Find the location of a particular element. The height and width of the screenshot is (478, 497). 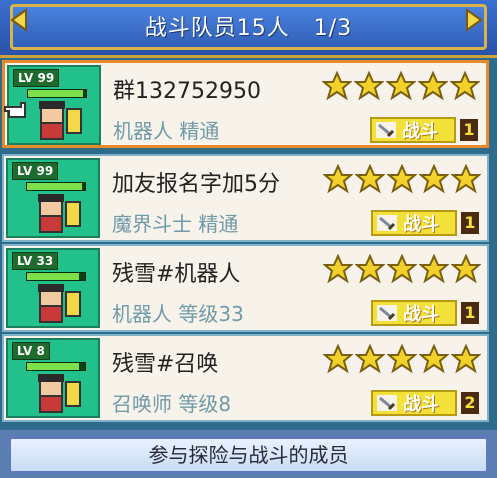

pointer-hand-icon is located at coordinates (15, 110).